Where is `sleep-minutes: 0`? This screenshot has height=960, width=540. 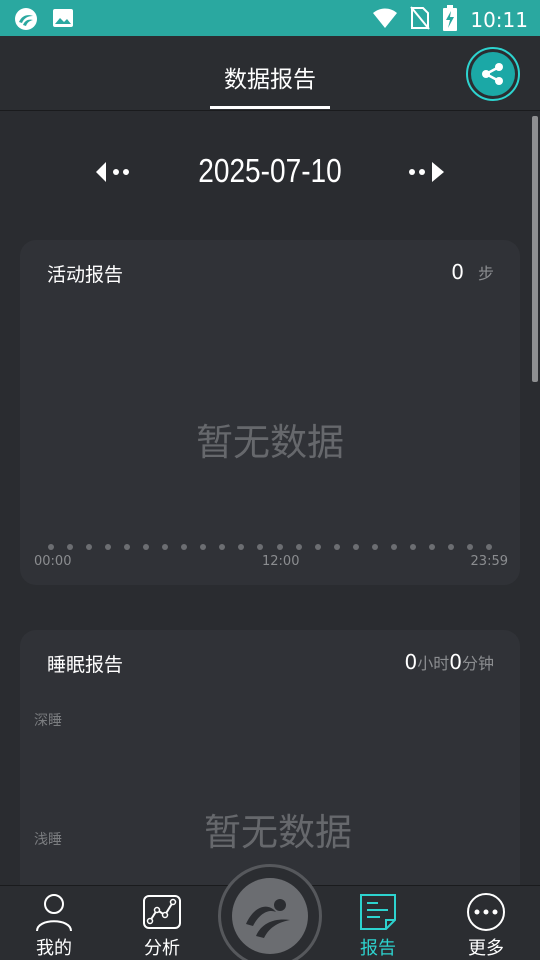 sleep-minutes: 0 is located at coordinates (455, 662).